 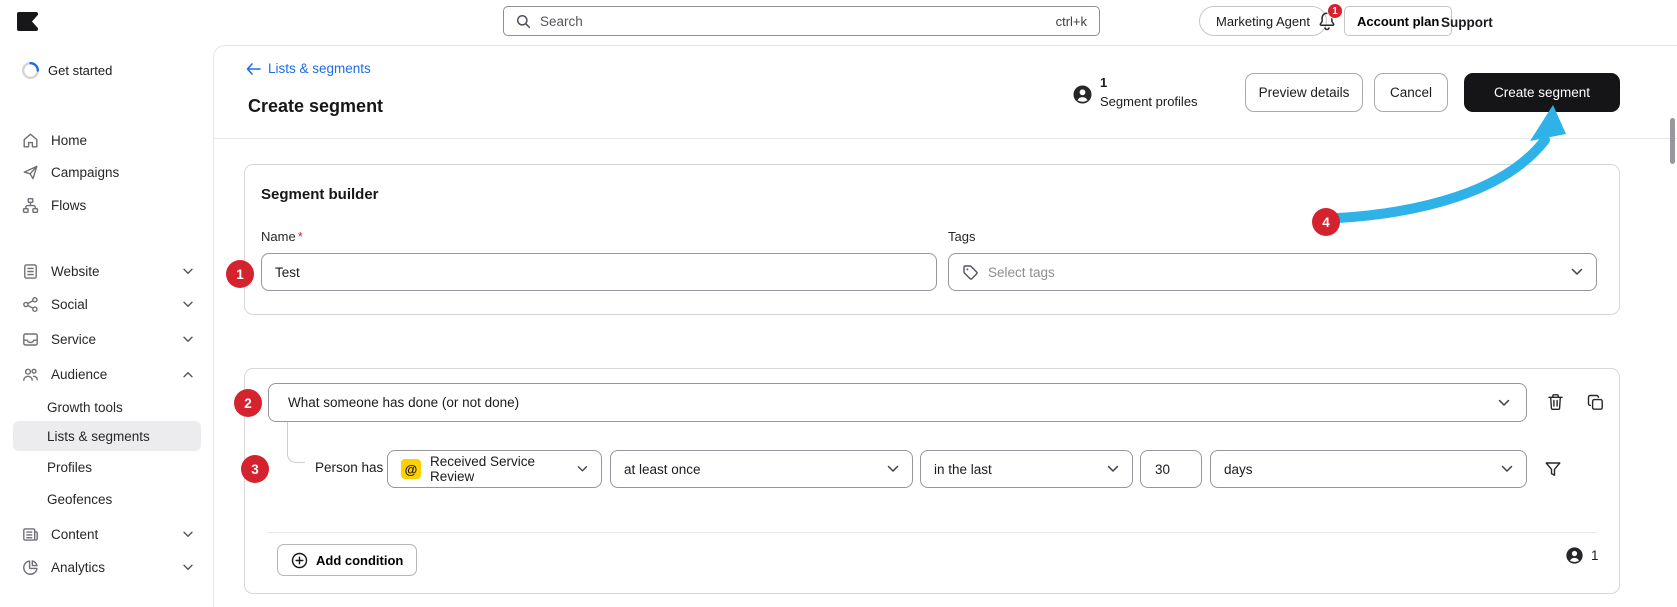 I want to click on annotation-step-4: 4, so click(x=1326, y=222).